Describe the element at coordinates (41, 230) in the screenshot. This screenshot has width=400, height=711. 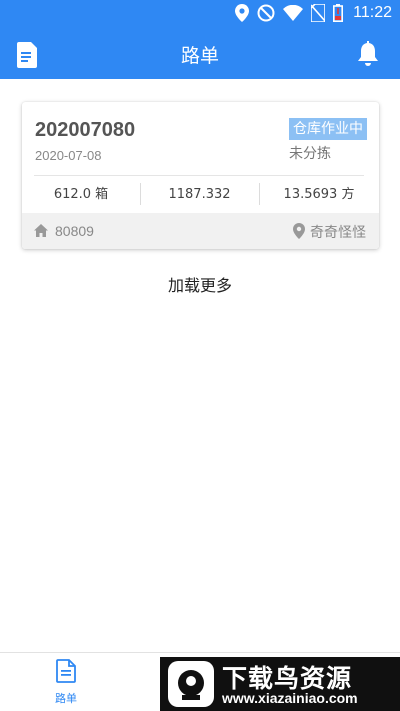
I see `home-icon` at that location.